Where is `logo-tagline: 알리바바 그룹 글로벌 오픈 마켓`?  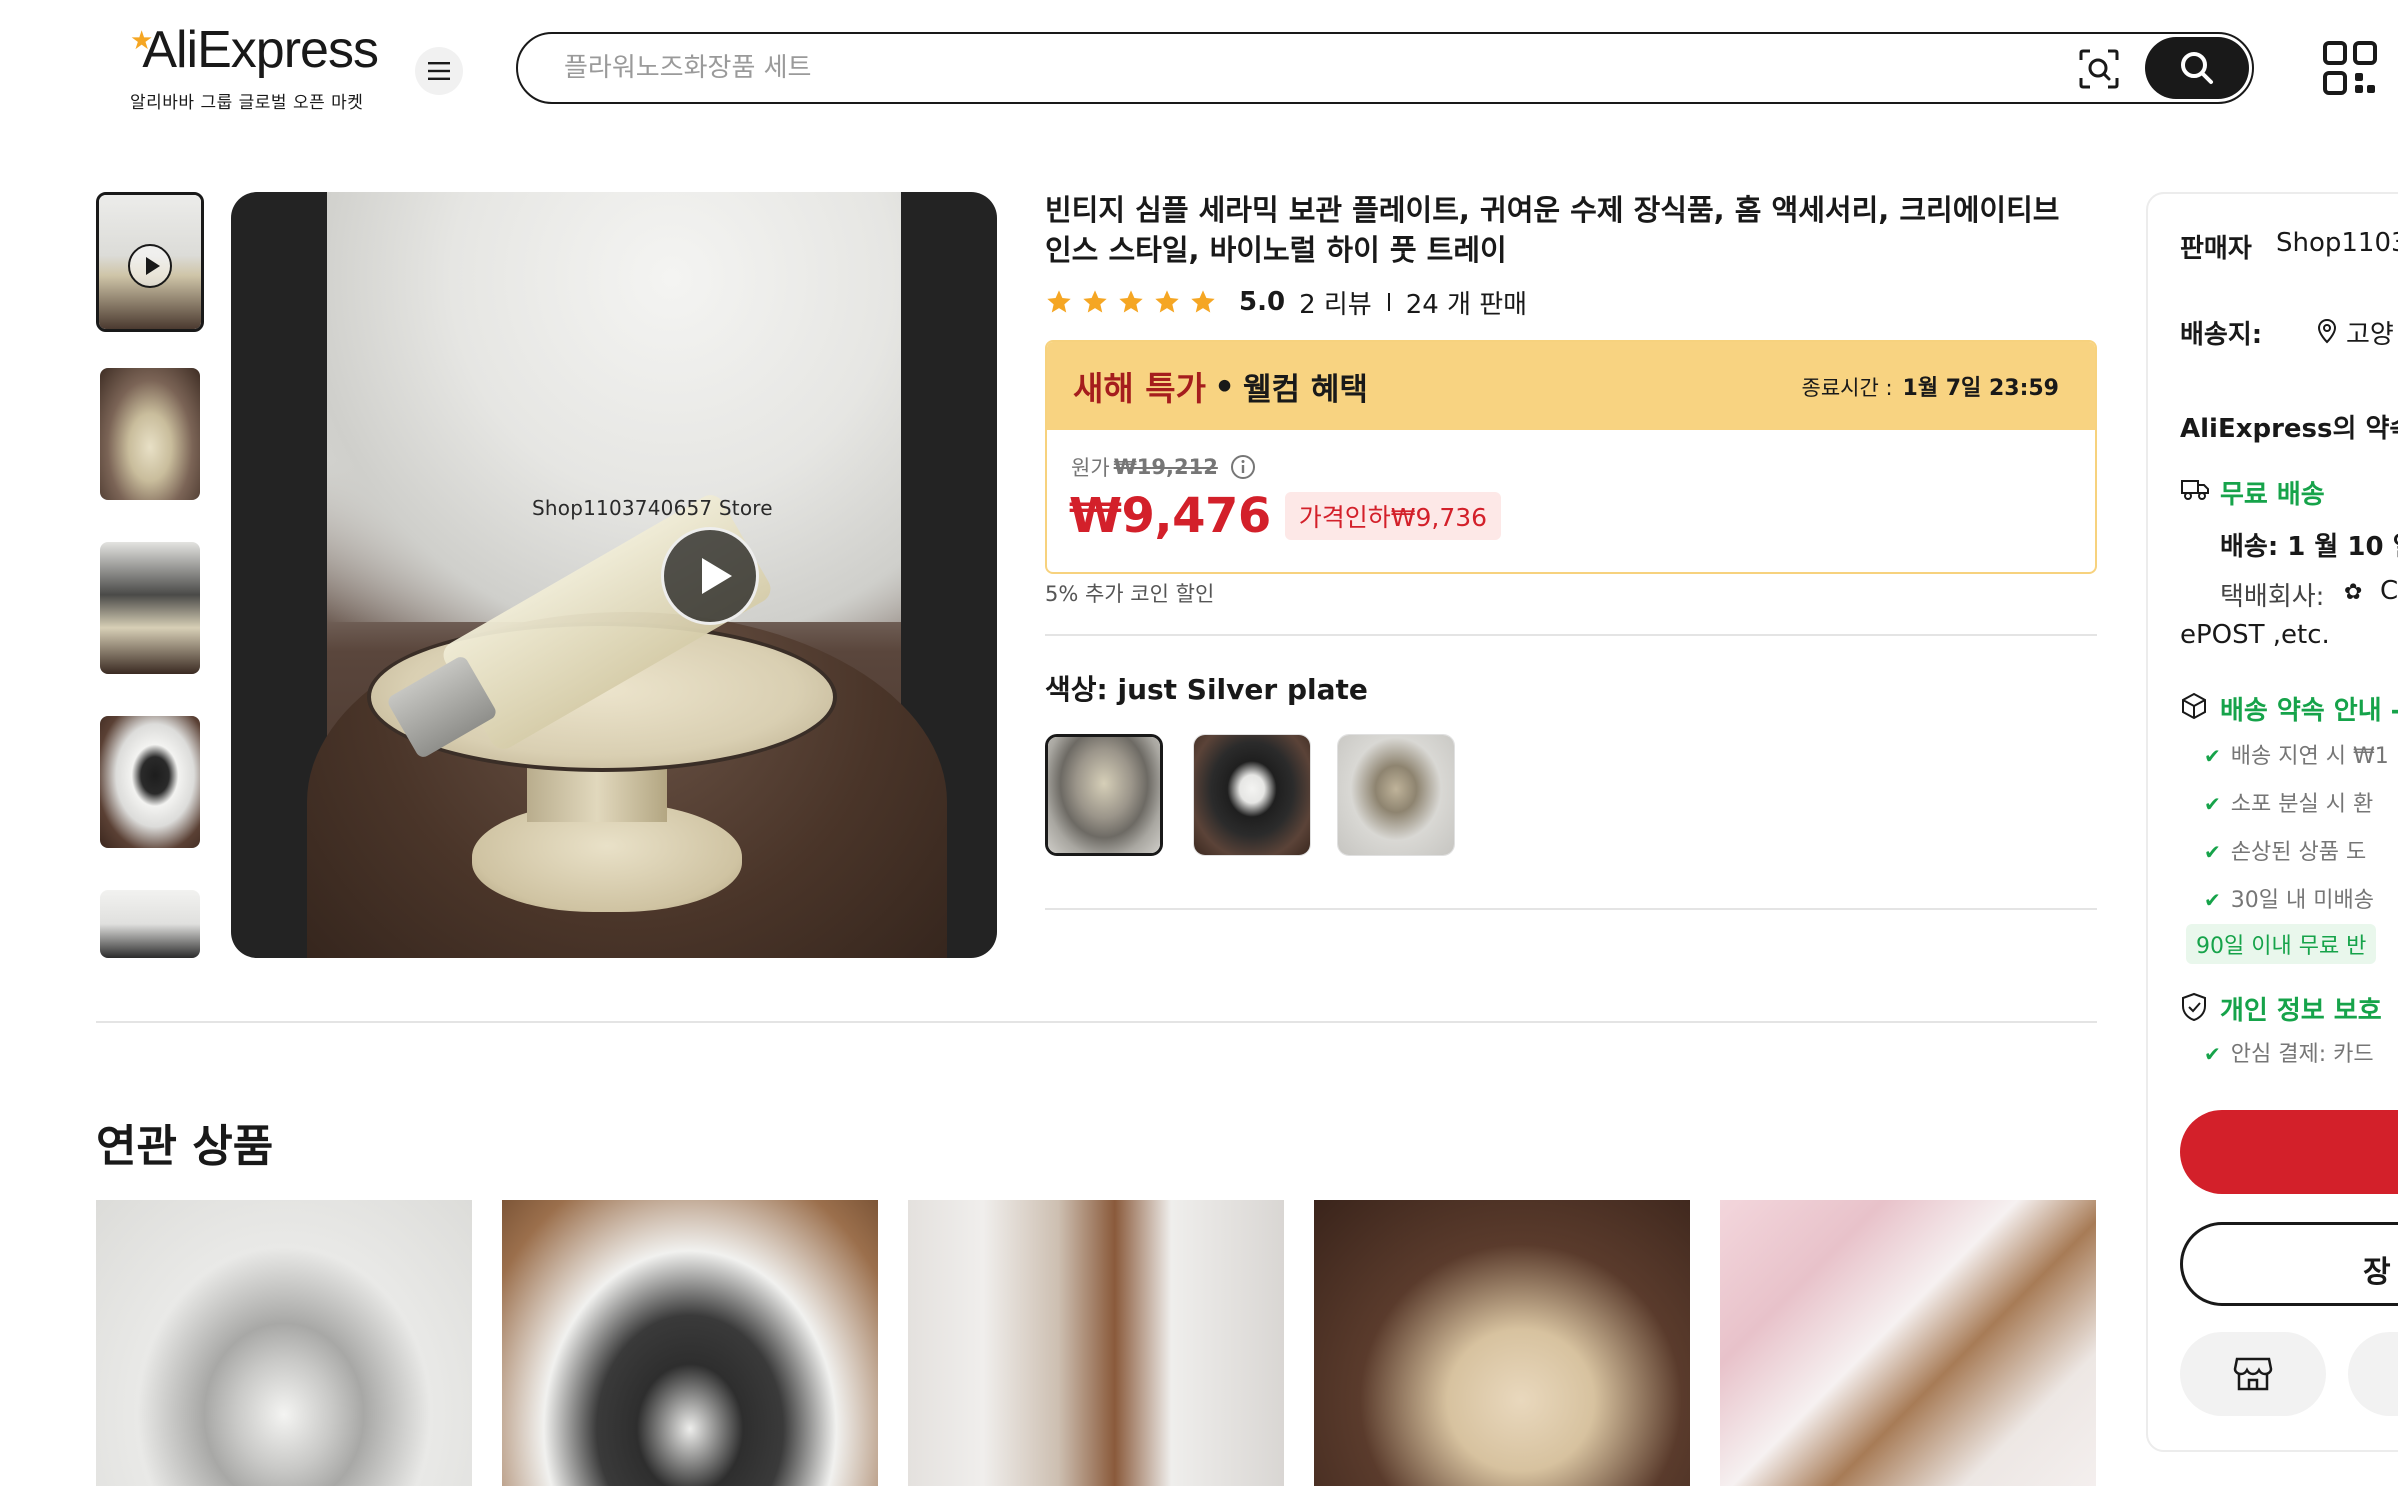
logo-tagline: 알리바바 그룹 글로벌 오픈 마켓 is located at coordinates (247, 103).